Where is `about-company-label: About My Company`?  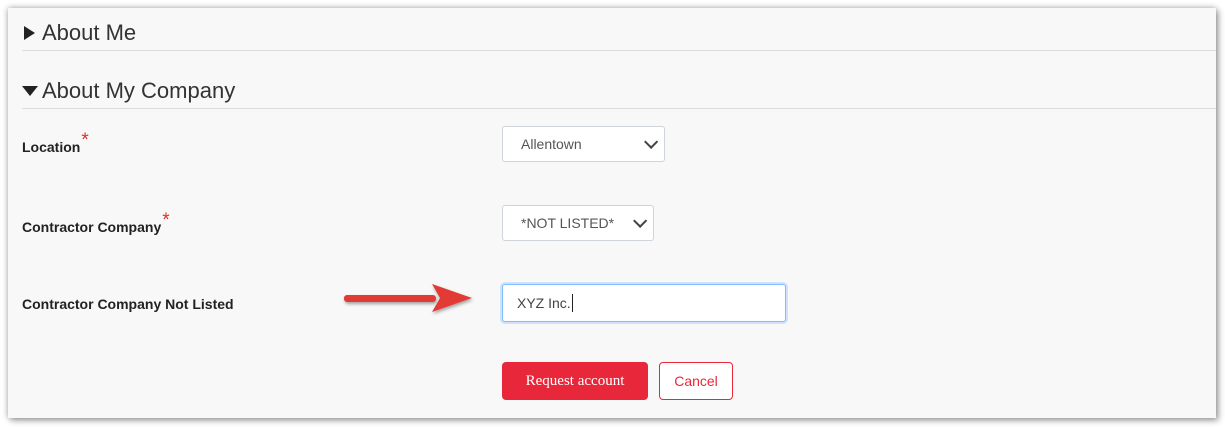 about-company-label: About My Company is located at coordinates (139, 90).